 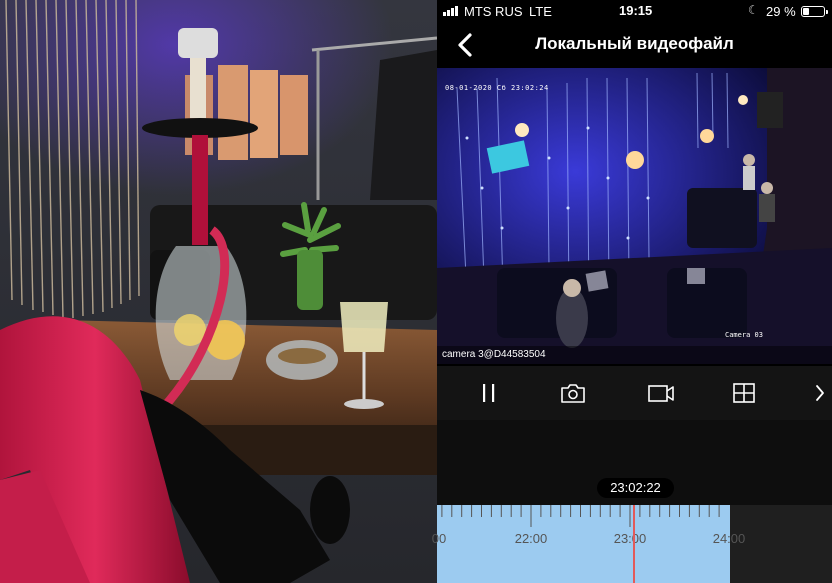 I want to click on signal-icon, so click(x=450, y=11).